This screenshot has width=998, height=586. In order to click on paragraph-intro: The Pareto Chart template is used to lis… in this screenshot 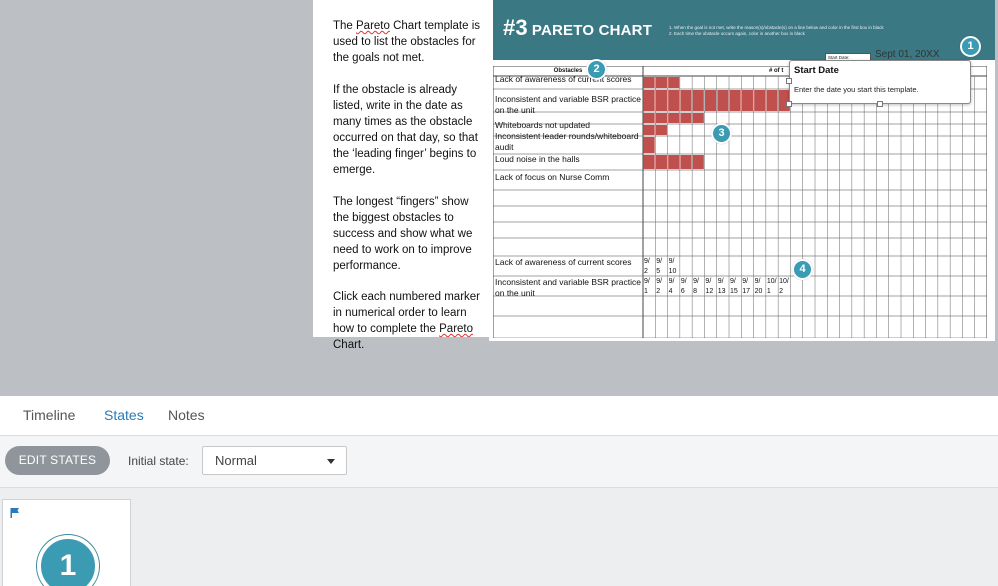, I will do `click(407, 42)`.